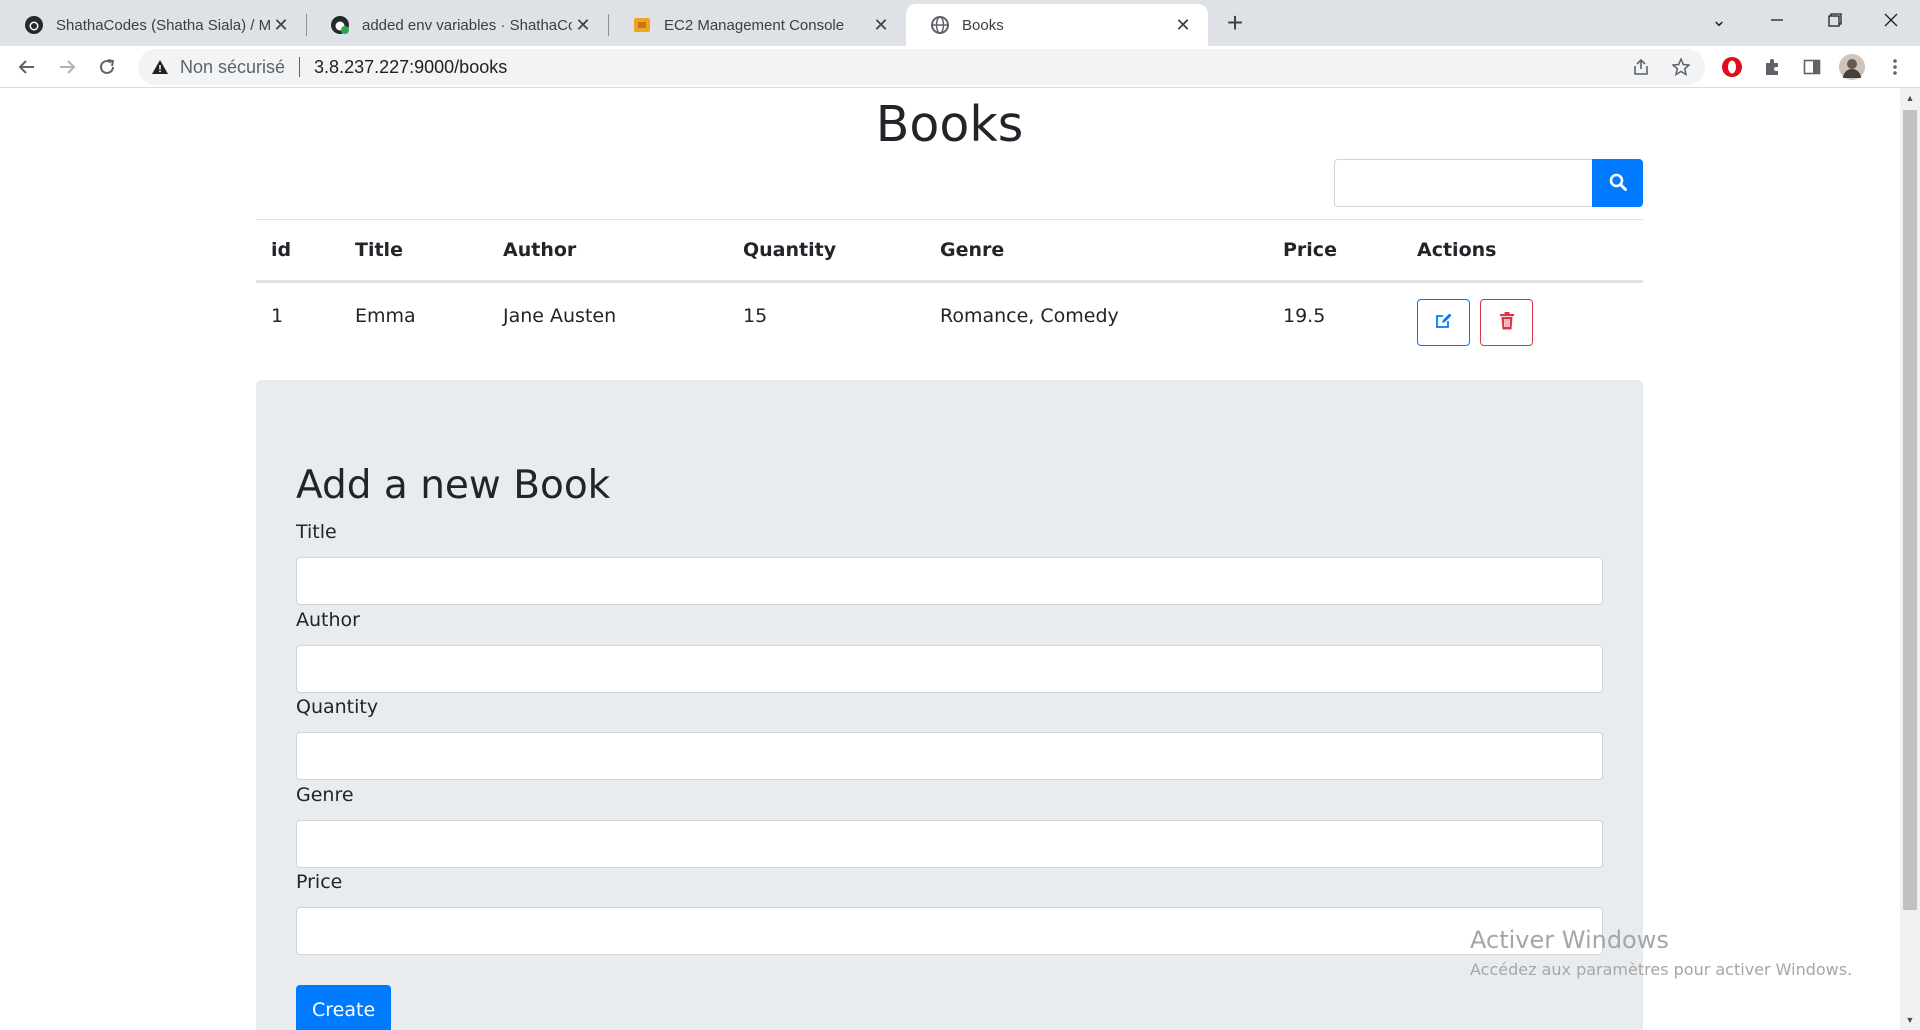 Image resolution: width=1920 pixels, height=1030 pixels. Describe the element at coordinates (1910, 510) in the screenshot. I see `scrollbar-thumb` at that location.